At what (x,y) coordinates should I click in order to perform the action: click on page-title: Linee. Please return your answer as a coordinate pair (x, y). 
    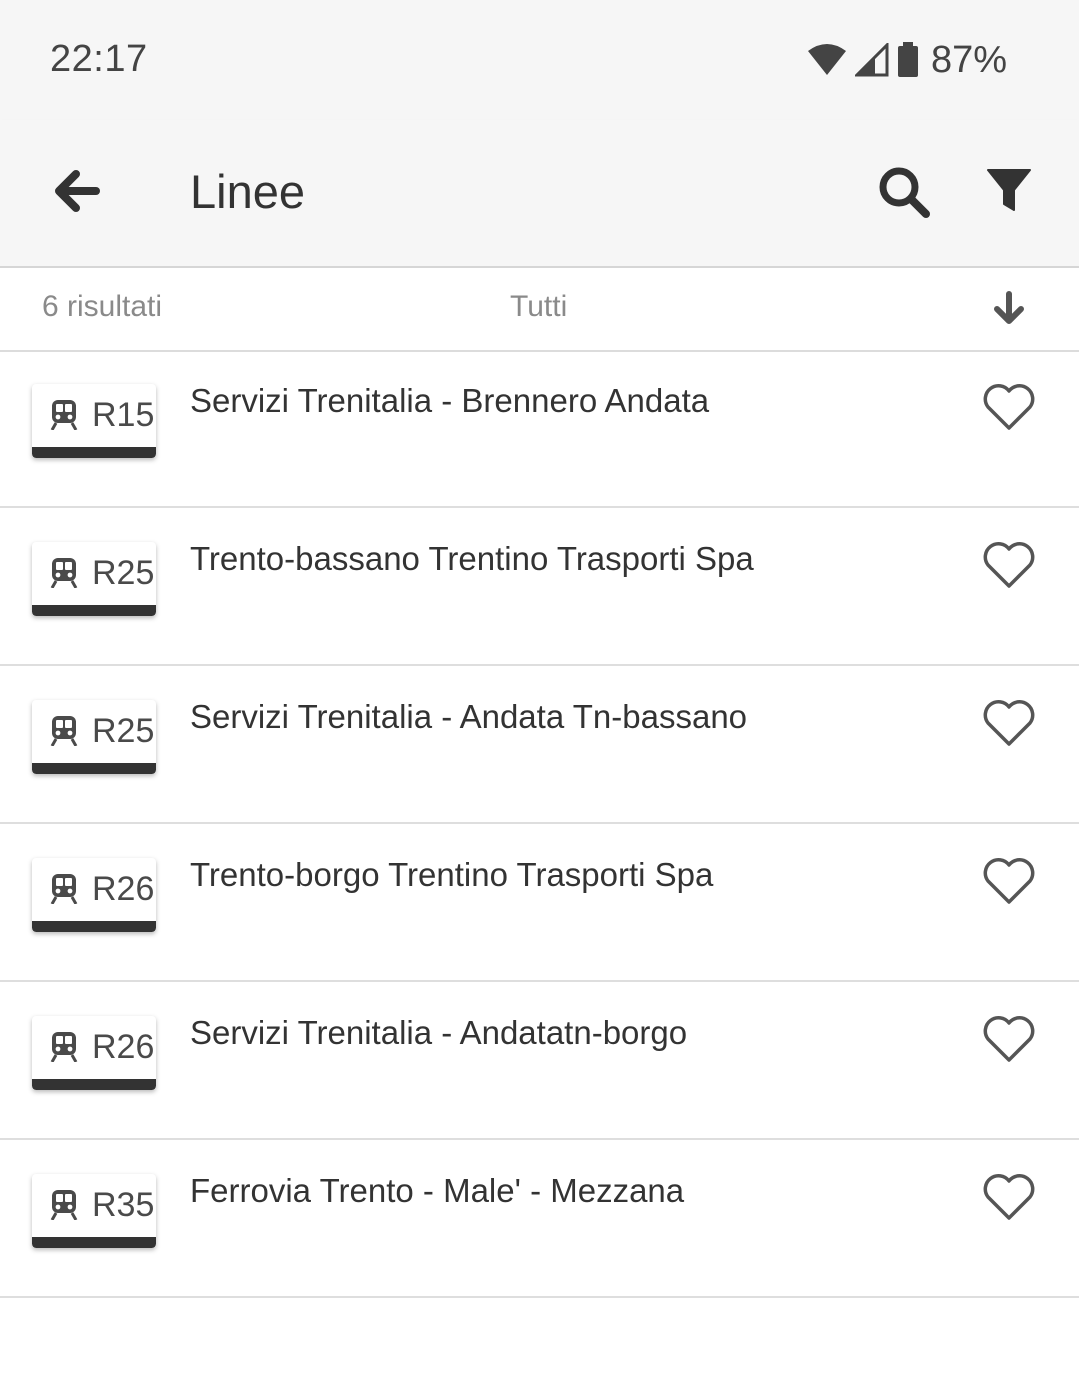
    Looking at the image, I should click on (247, 191).